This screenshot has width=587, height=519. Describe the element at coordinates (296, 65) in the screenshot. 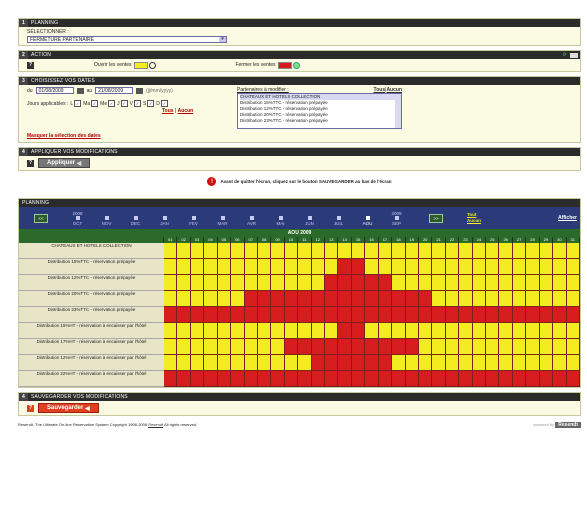

I see `close-sales-radio` at that location.